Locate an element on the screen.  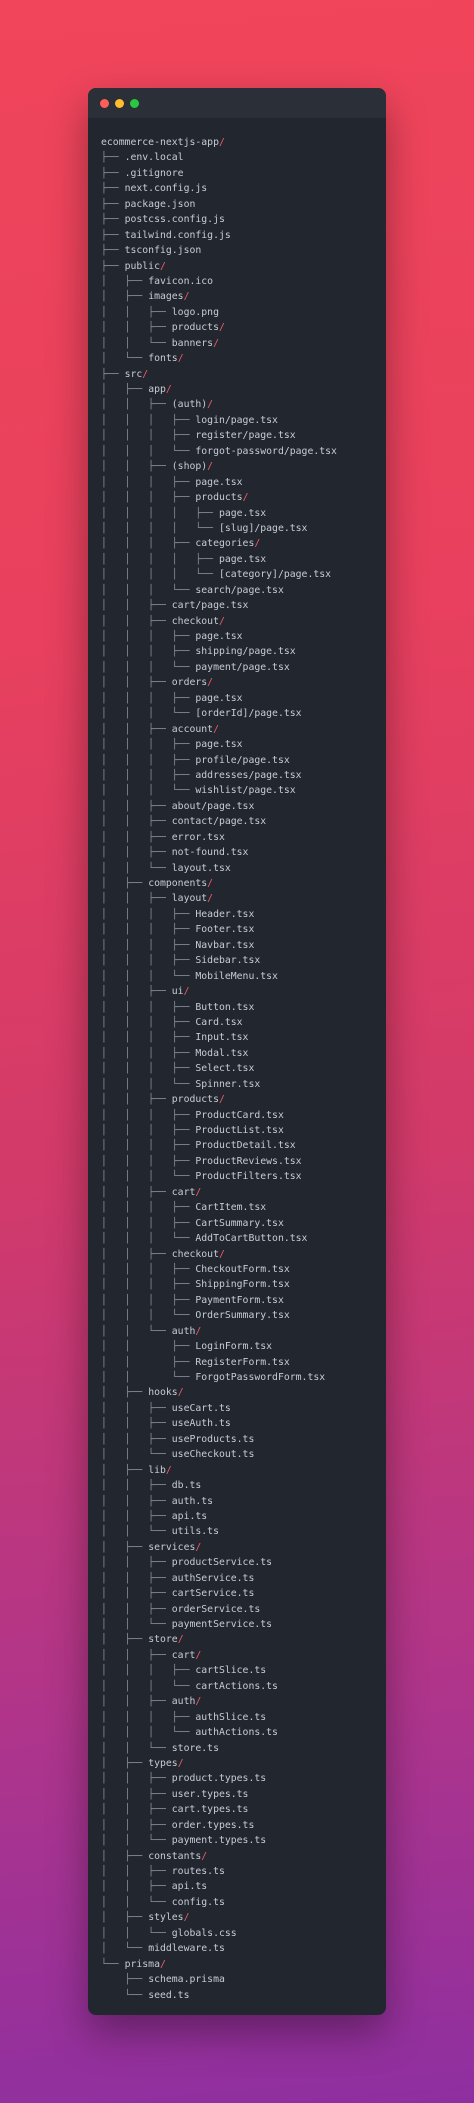
zoom-window-dot-icon is located at coordinates (134, 103).